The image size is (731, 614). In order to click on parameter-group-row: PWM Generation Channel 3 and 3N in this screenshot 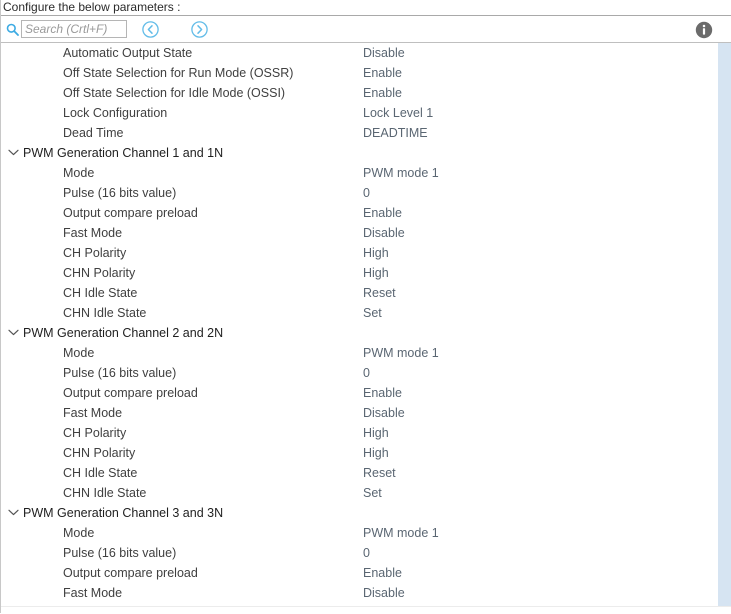, I will do `click(356, 513)`.